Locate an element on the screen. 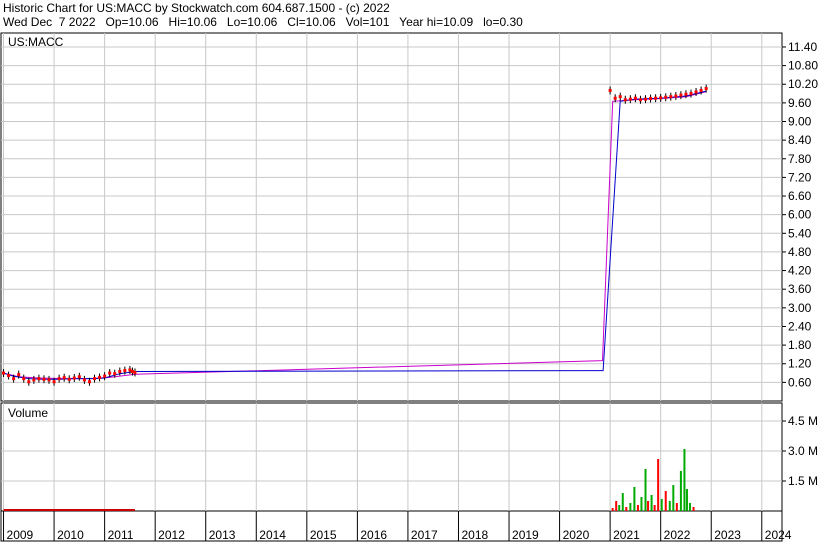 This screenshot has height=543, width=830. price-y-label-6.00: 6.00 is located at coordinates (800, 215).